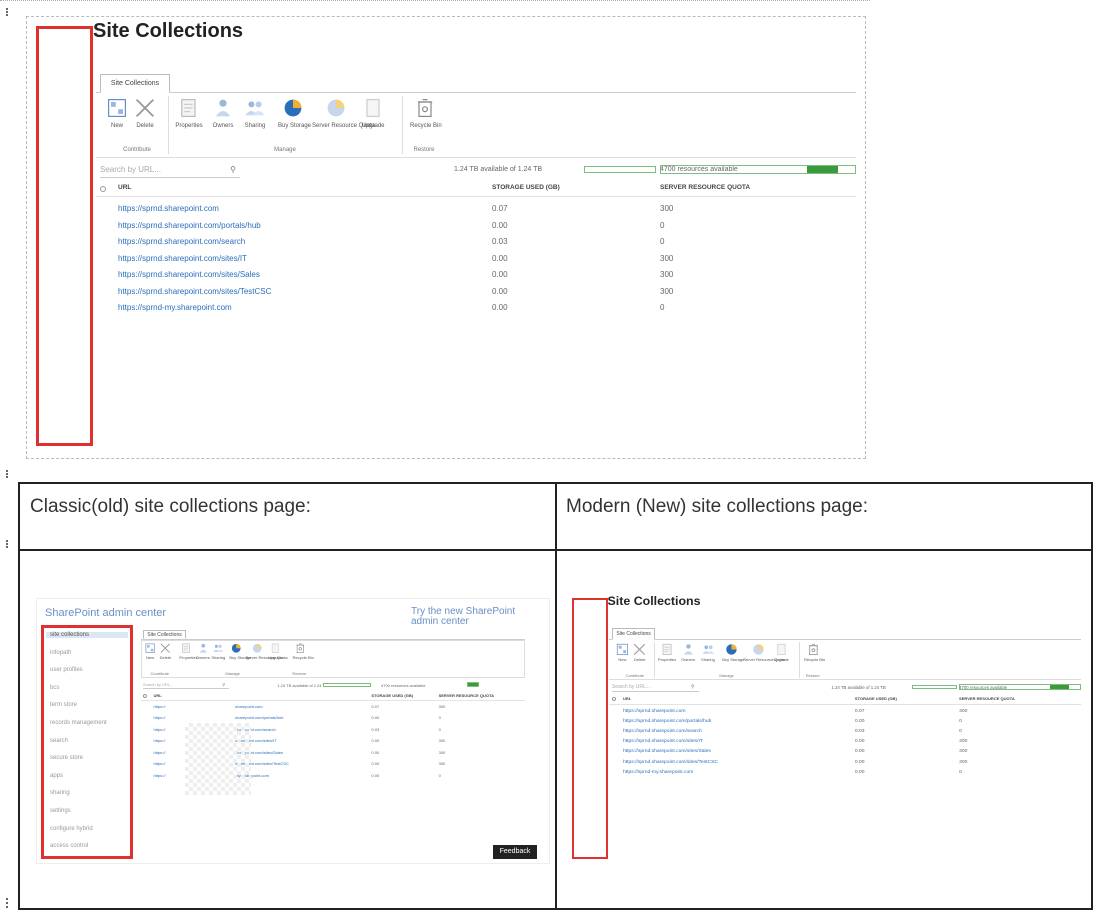 The width and height of the screenshot is (1095, 914). Describe the element at coordinates (63, 705) in the screenshot. I see `nav-item-term-store: term store` at that location.